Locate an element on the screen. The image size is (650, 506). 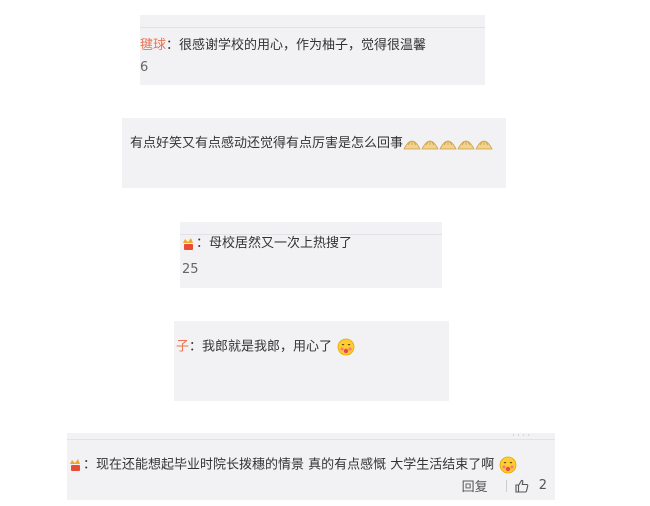
comment-text: 母校居然又一次上热搜了 is located at coordinates (281, 243).